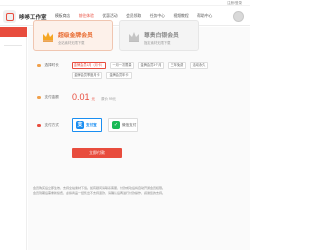 Image resolution: width=320 pixels, height=250 pixels. What do you see at coordinates (51, 65) in the screenshot?
I see `duration-label: 选择时长` at bounding box center [51, 65].